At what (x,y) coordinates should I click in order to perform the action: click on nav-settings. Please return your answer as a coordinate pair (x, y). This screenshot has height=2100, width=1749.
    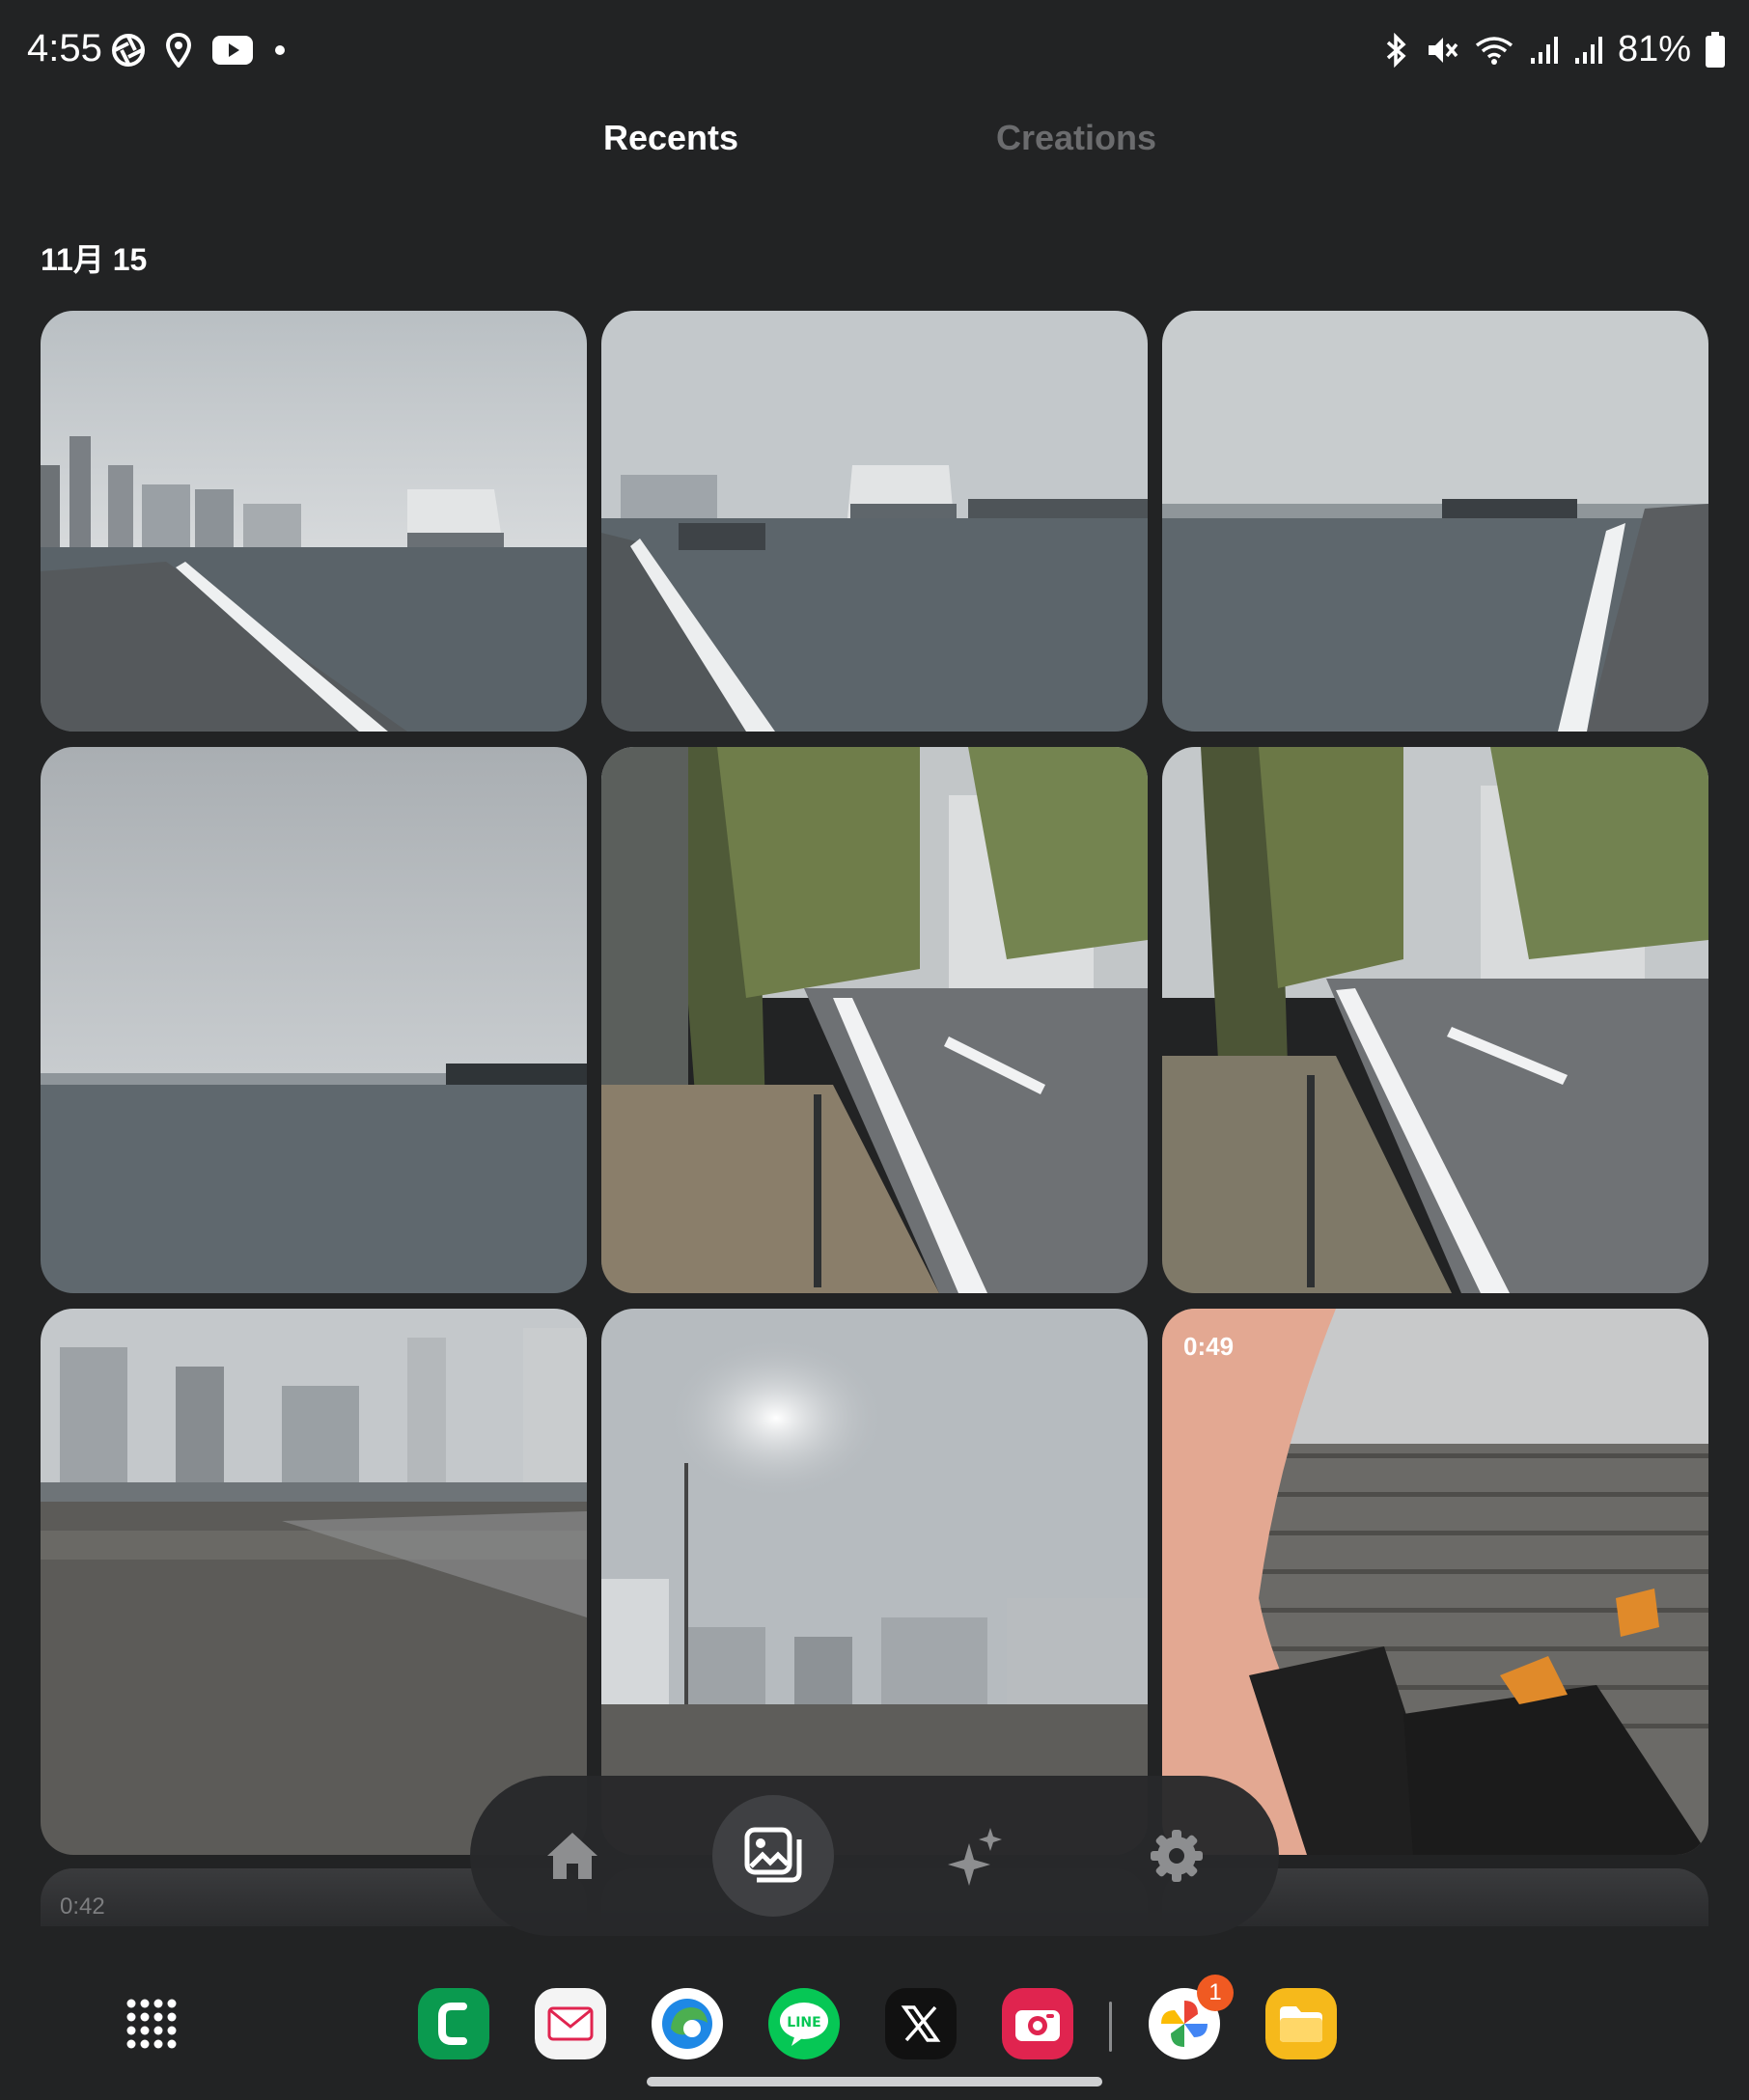
    Looking at the image, I should click on (1176, 1856).